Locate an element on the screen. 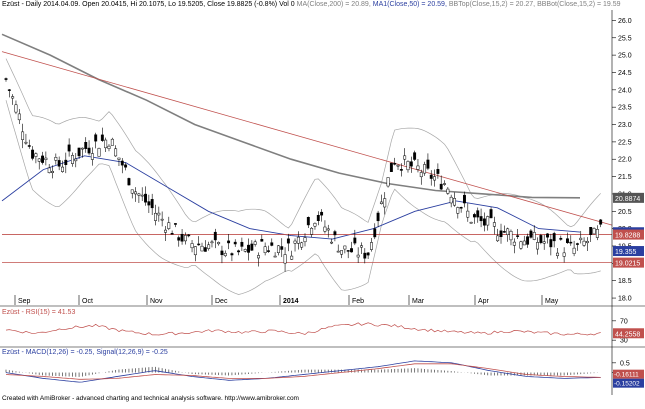 The height and width of the screenshot is (409, 645). y-tick-label: 18.0 is located at coordinates (625, 299).